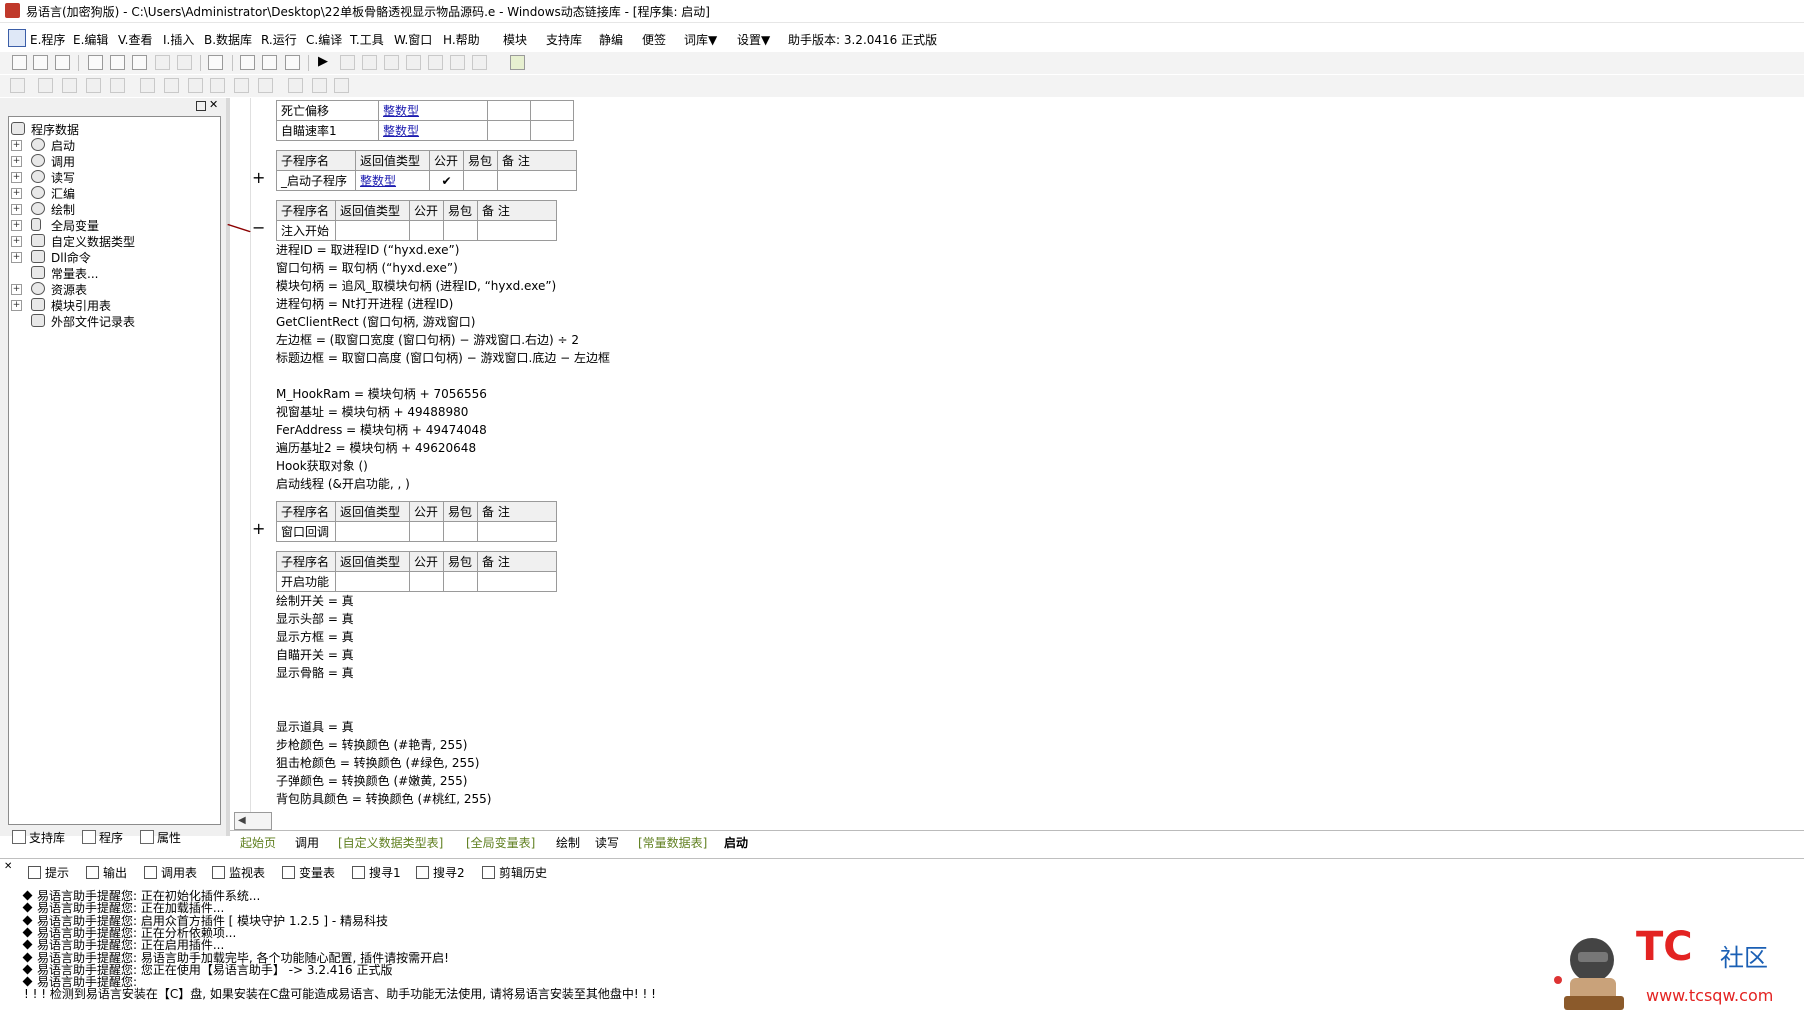  Describe the element at coordinates (48, 872) in the screenshot. I see `tab-hint: 提示` at that location.